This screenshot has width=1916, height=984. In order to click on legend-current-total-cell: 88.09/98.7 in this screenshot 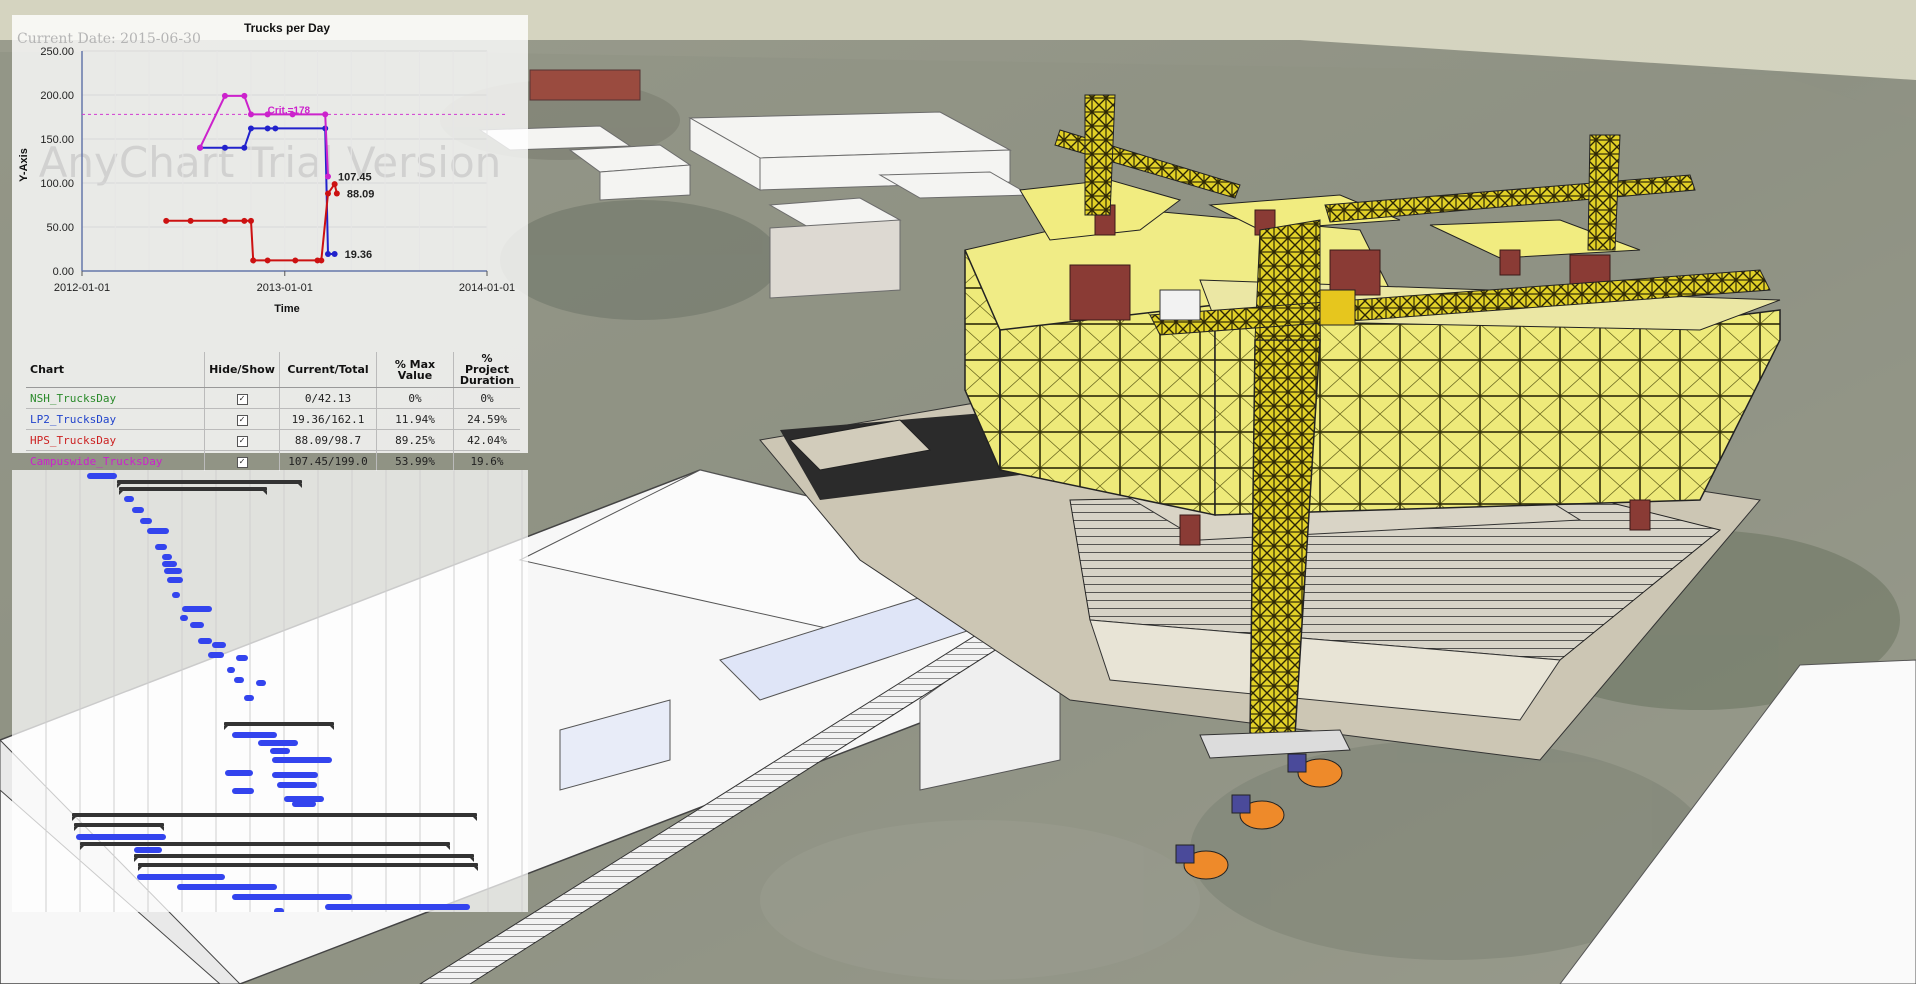, I will do `click(328, 440)`.